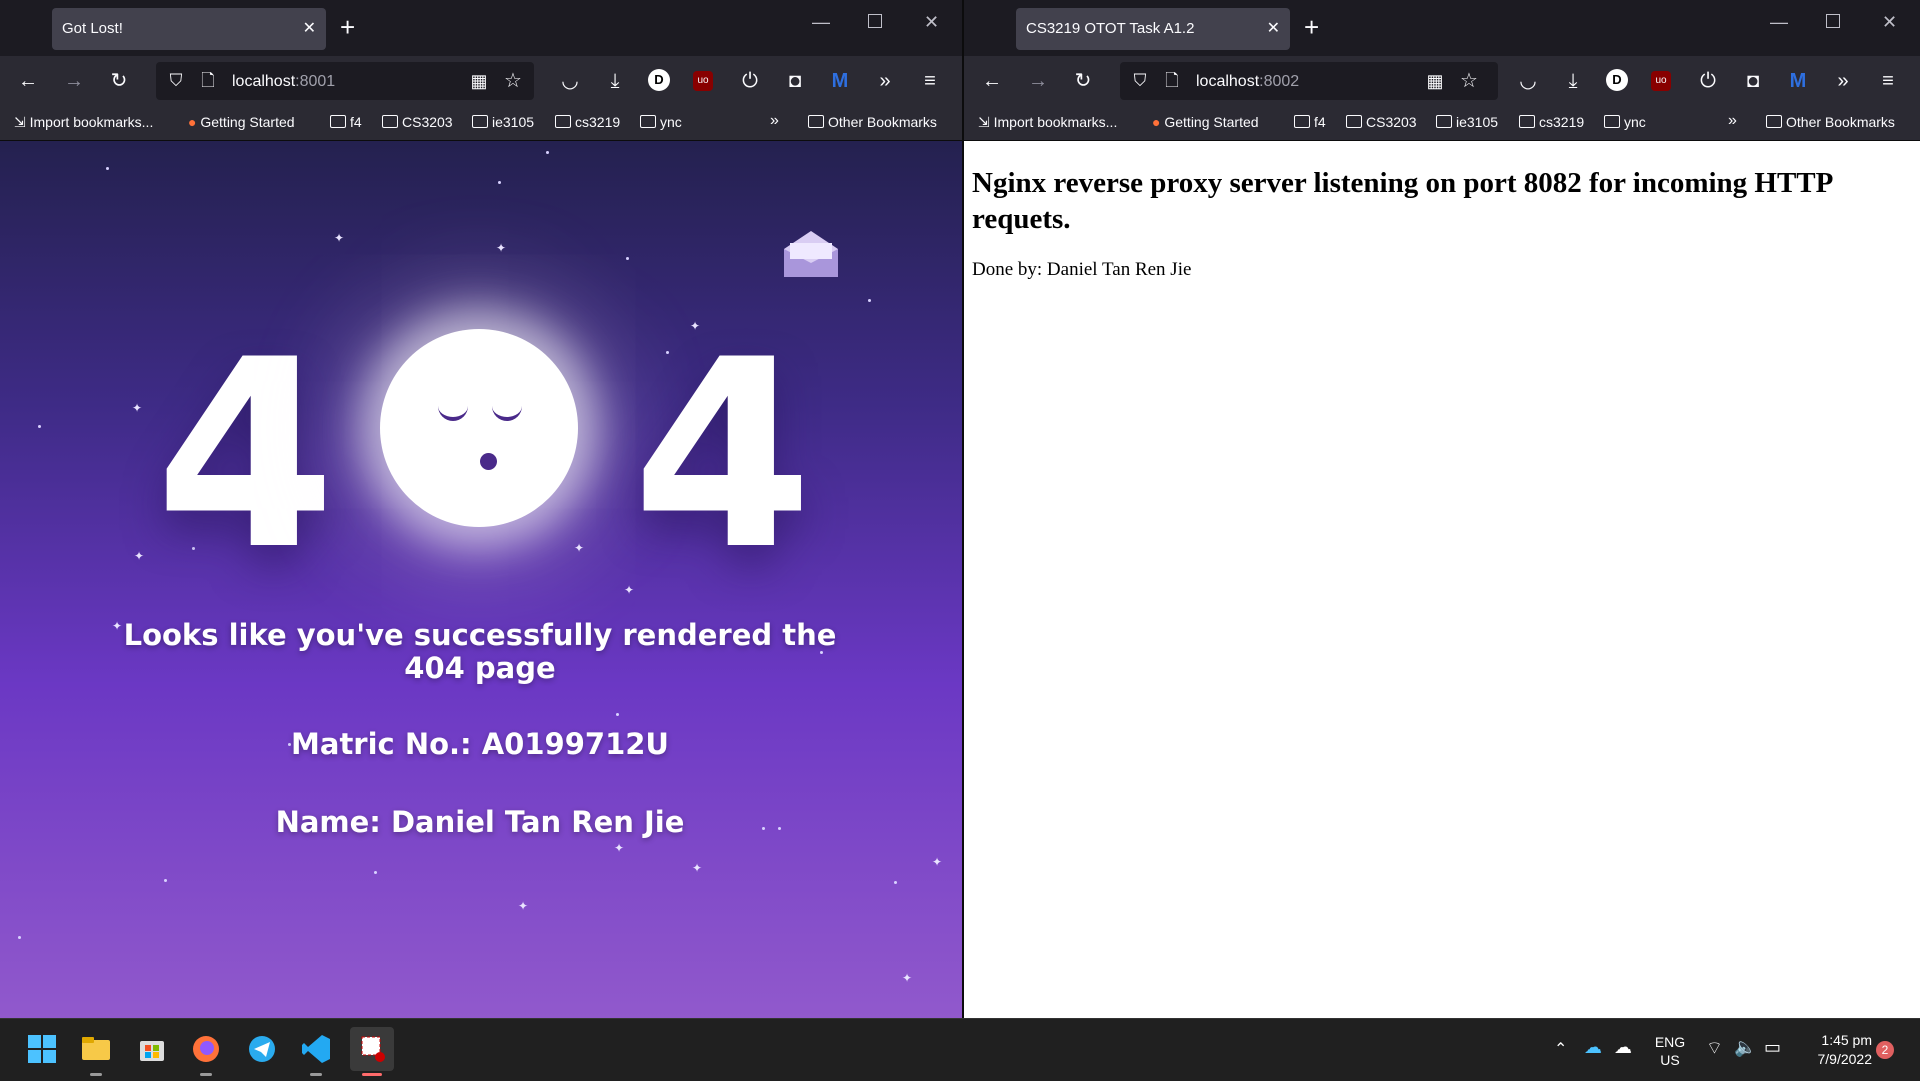  Describe the element at coordinates (152, 1049) in the screenshot. I see `store-icon` at that location.